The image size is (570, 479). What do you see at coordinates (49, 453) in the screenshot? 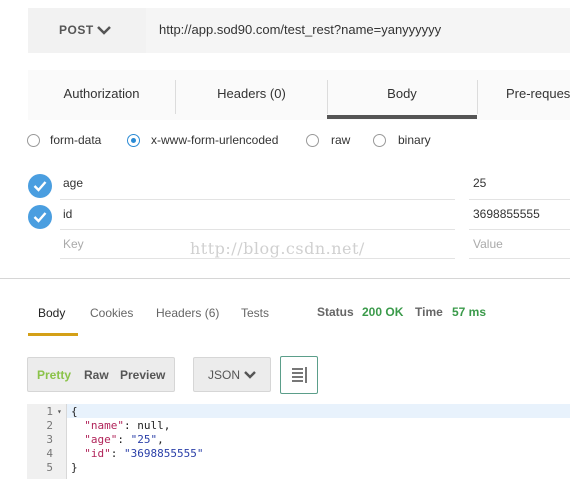
I see `line-number: 4` at bounding box center [49, 453].